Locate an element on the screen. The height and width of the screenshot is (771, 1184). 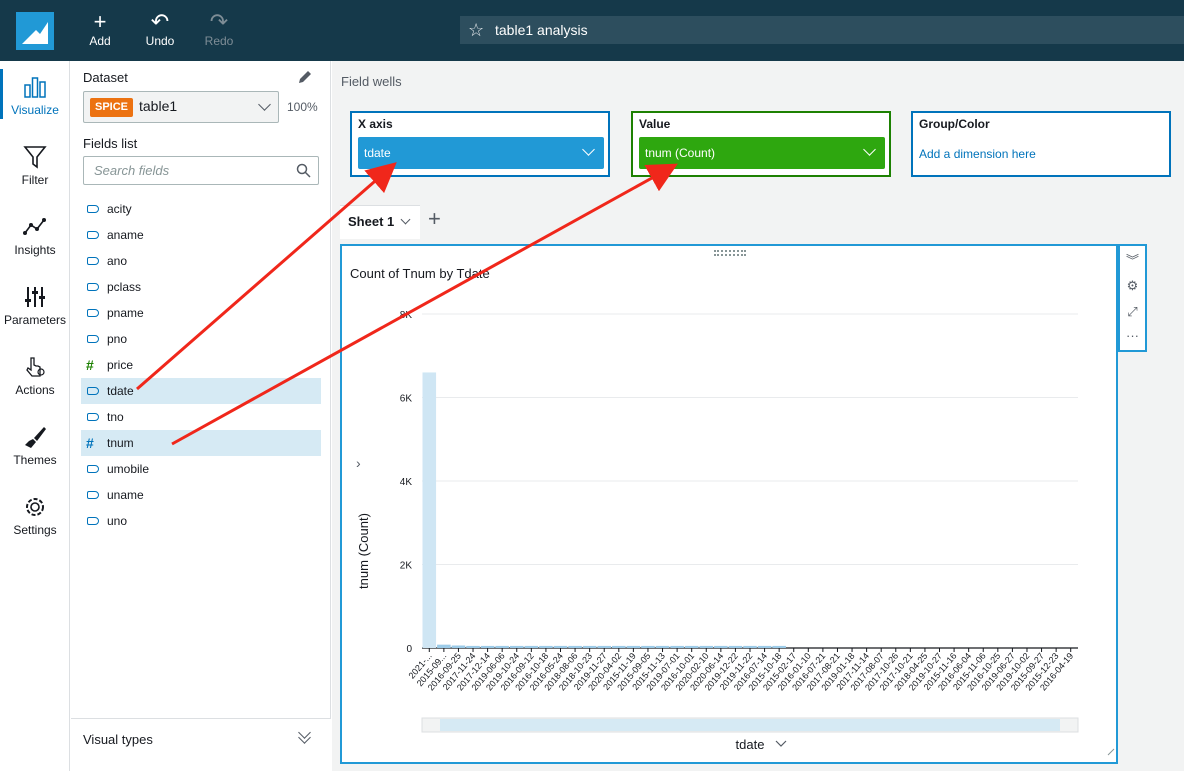
x-axis-well: X axis tdate is located at coordinates (480, 144).